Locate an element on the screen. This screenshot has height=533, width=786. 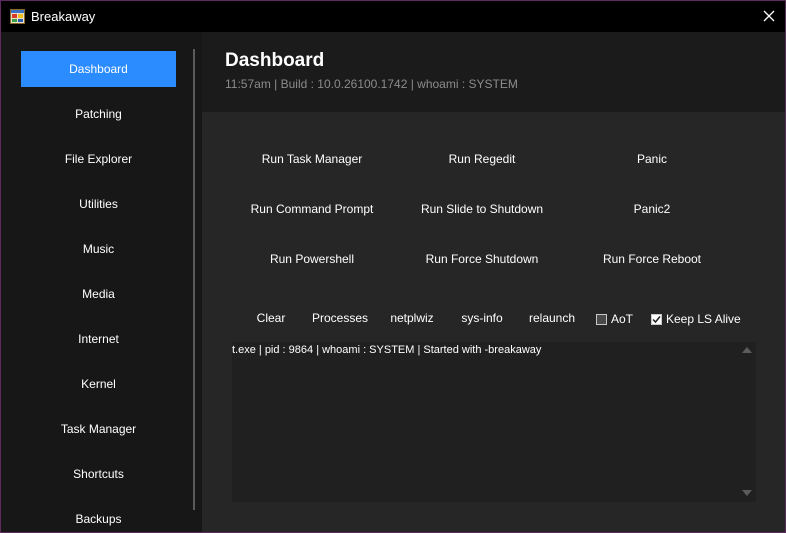
sidebar-item-shortcuts: Shortcuts is located at coordinates (98, 474).